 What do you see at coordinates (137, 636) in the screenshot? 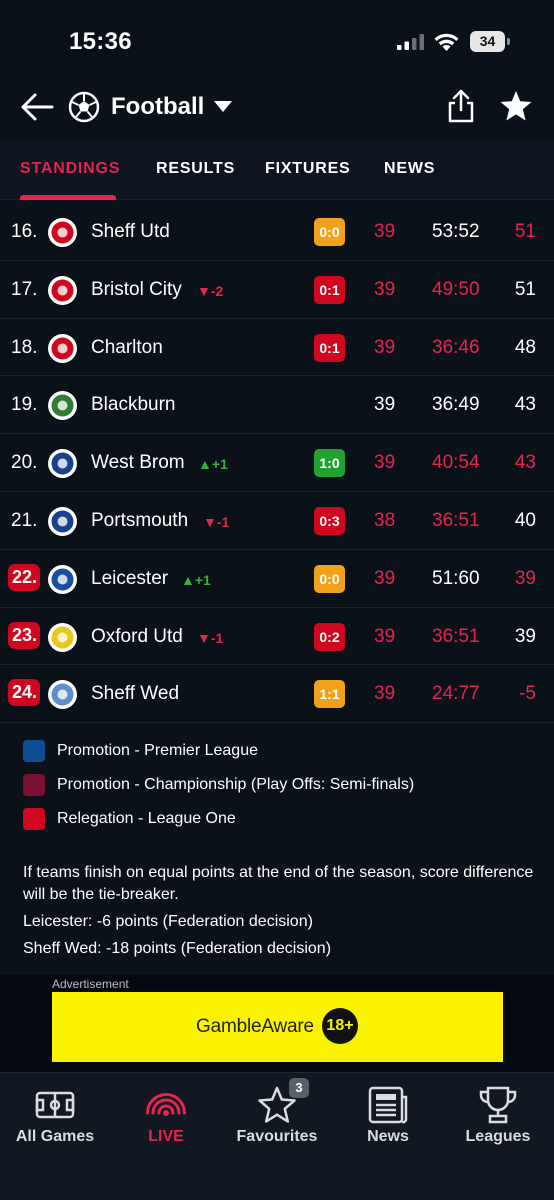
I see `team-name: Oxford Utd` at bounding box center [137, 636].